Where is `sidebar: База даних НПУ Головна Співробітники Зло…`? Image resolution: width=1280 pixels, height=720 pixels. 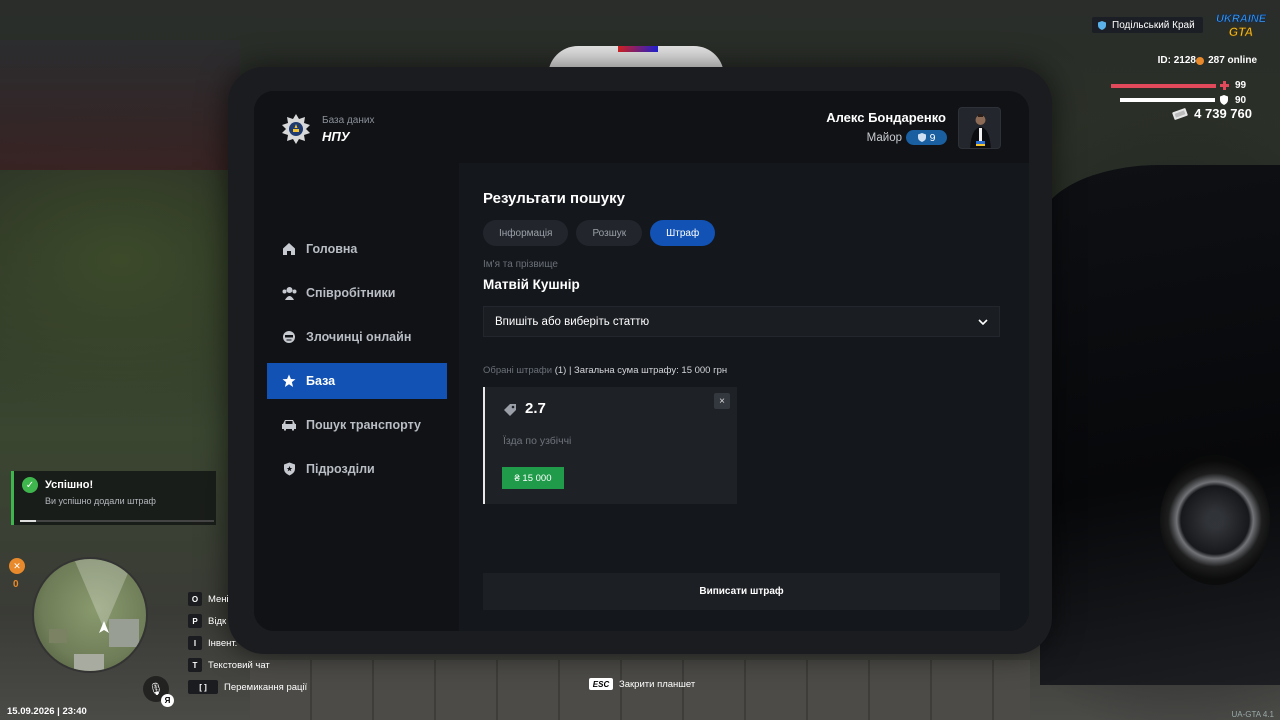
sidebar: База даних НПУ Головна Співробітники Зло… is located at coordinates (356, 361).